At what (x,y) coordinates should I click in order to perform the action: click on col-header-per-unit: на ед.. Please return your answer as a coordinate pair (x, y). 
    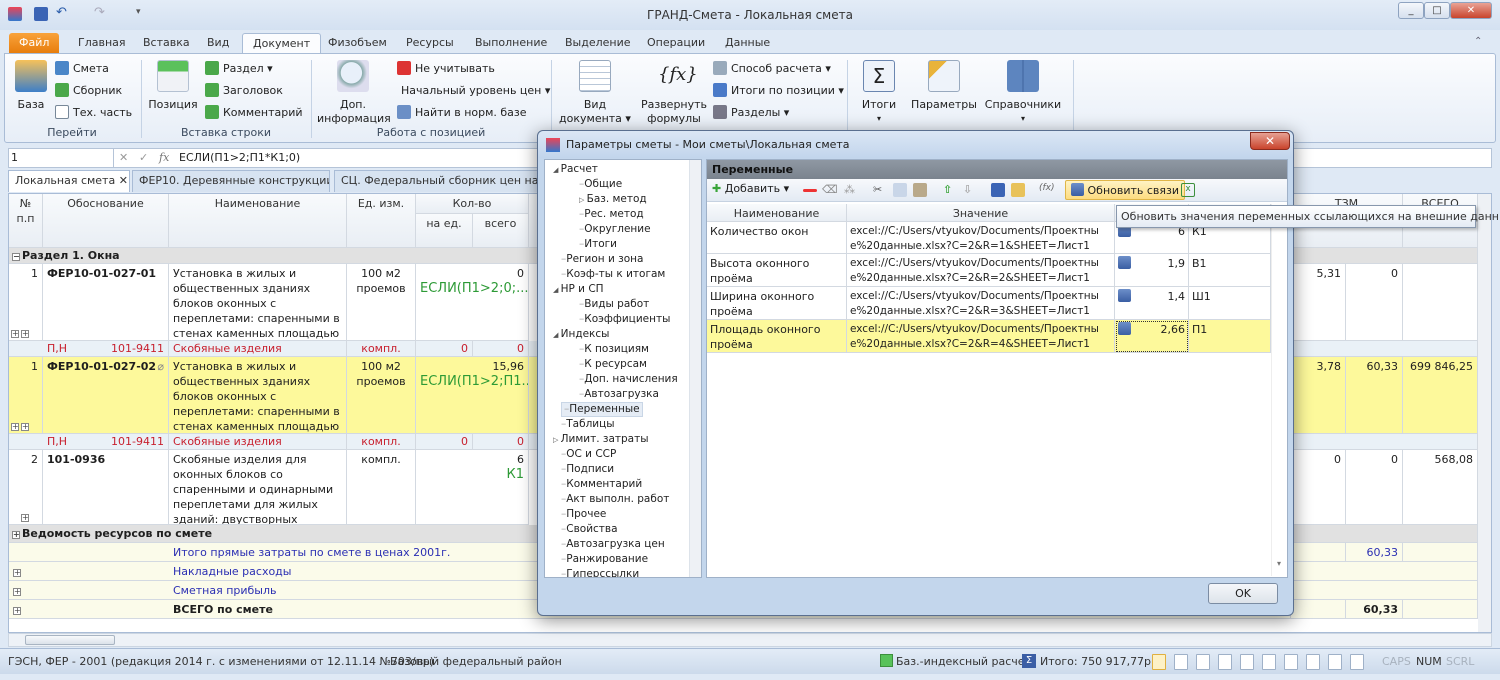
    Looking at the image, I should click on (444, 231).